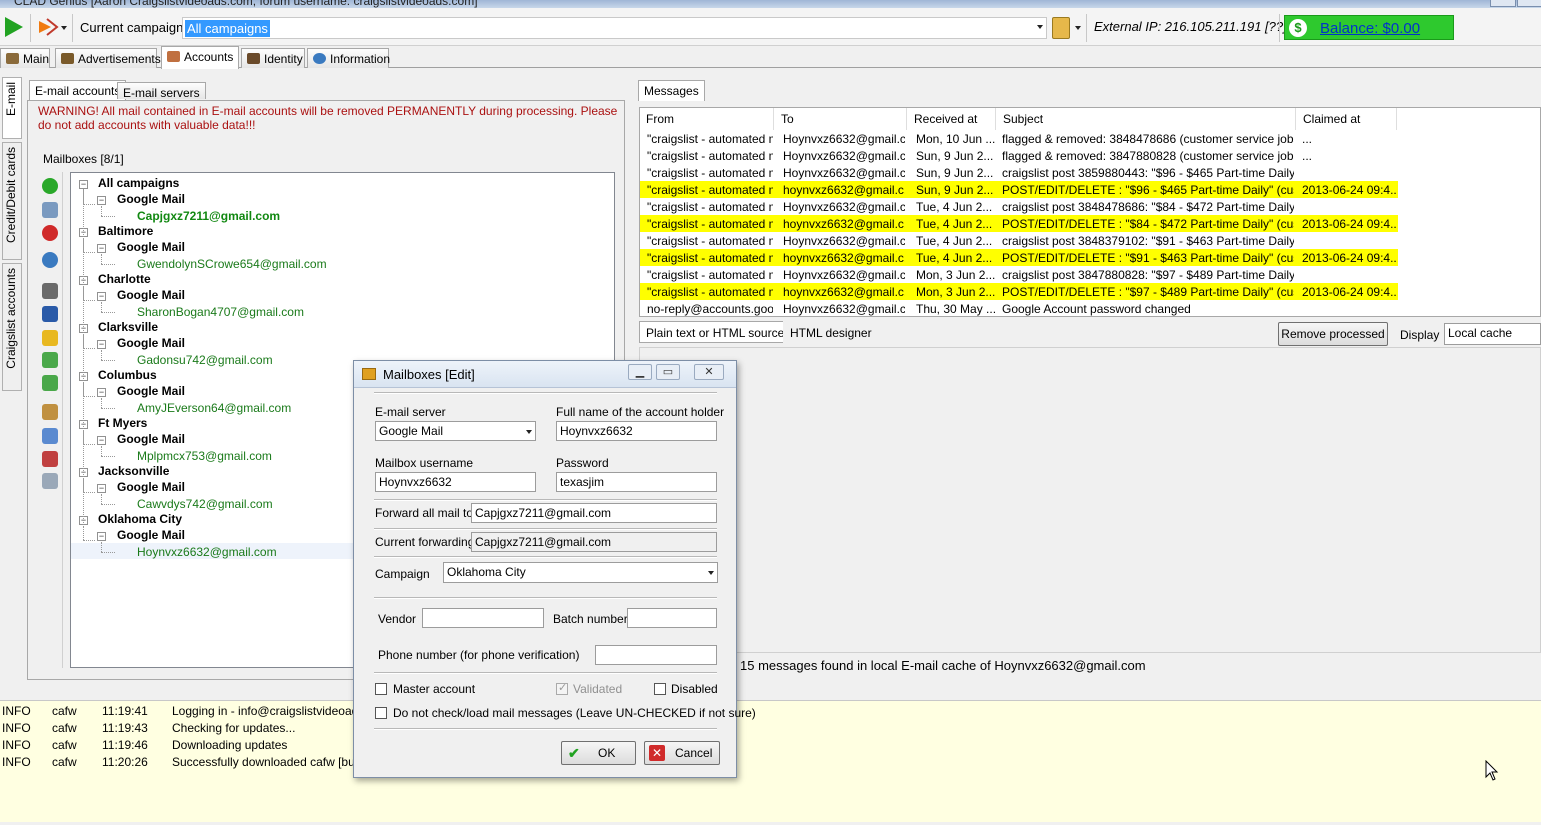 Image resolution: width=1541 pixels, height=825 pixels. What do you see at coordinates (715, 332) in the screenshot?
I see `tab-plain-text: Plain text or HTML source` at bounding box center [715, 332].